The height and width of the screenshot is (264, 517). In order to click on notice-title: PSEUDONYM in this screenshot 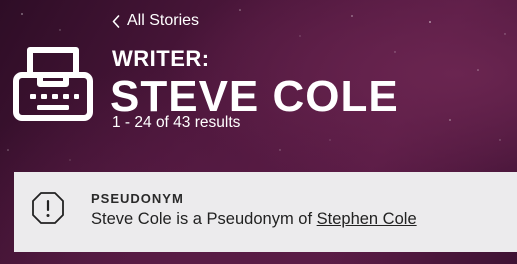, I will do `click(137, 198)`.